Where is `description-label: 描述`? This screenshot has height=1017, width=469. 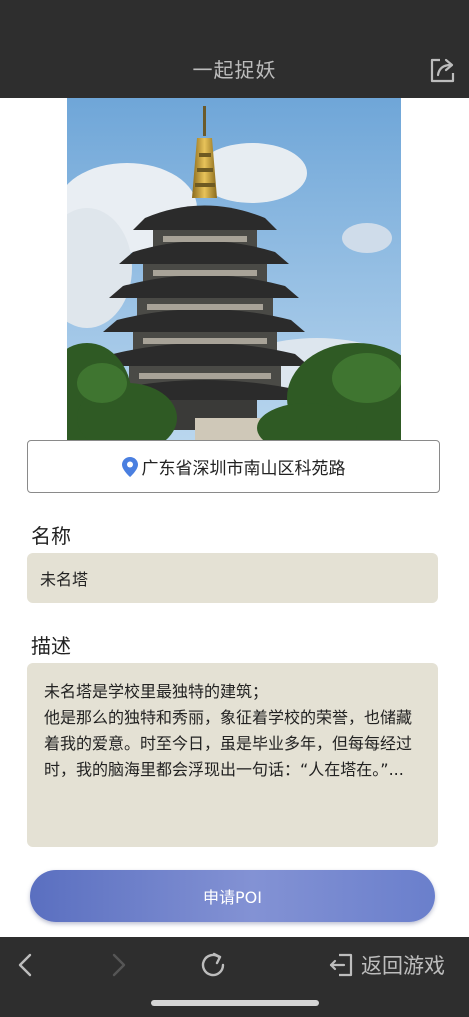
description-label: 描述 is located at coordinates (51, 646).